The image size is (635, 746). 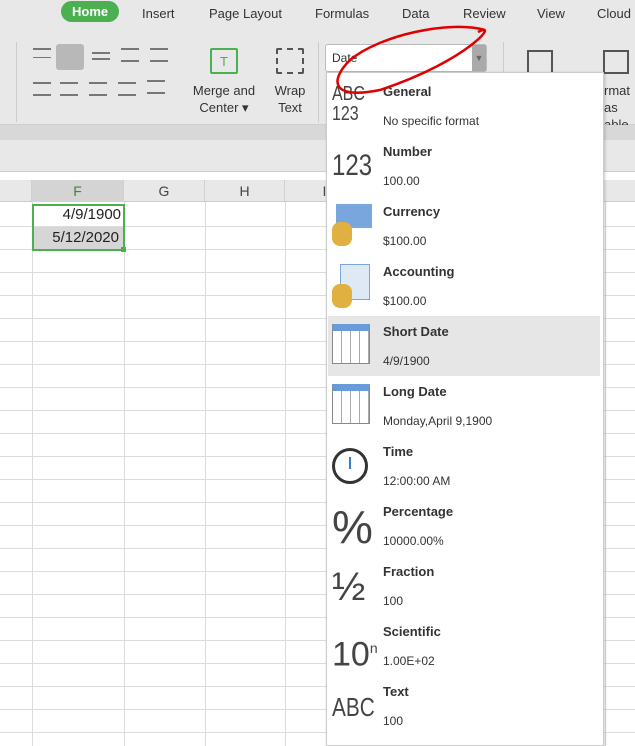 What do you see at coordinates (464, 586) in the screenshot?
I see `format-option-fraction: ½ Fraction 100` at bounding box center [464, 586].